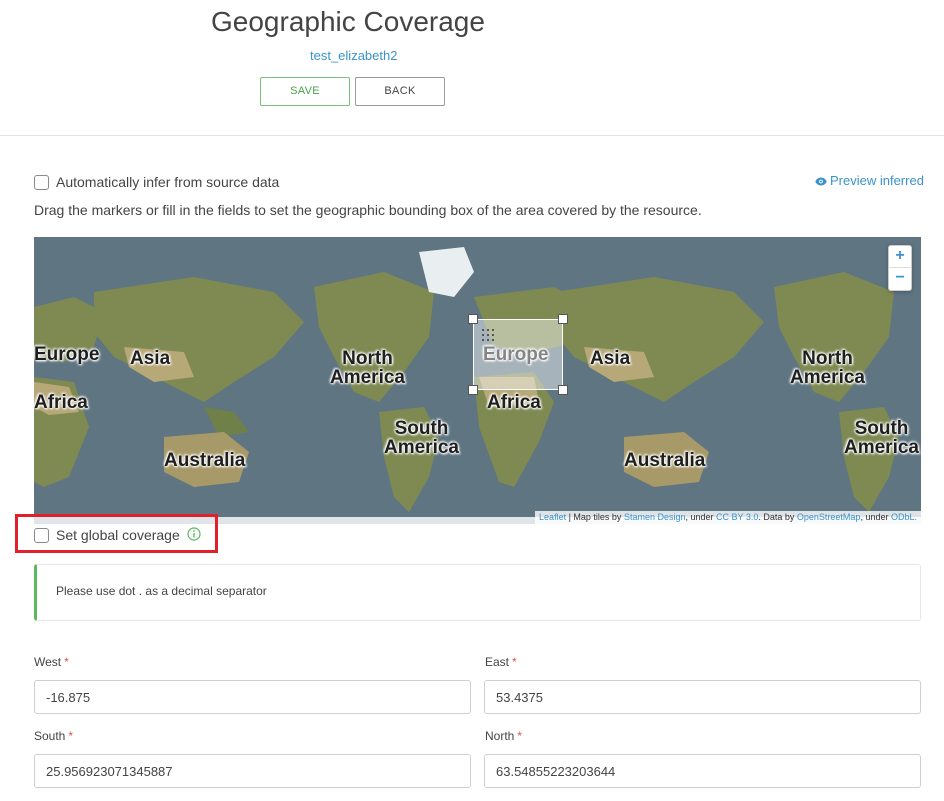  Describe the element at coordinates (904, 517) in the screenshot. I see `odbl-link: ODbL.` at that location.